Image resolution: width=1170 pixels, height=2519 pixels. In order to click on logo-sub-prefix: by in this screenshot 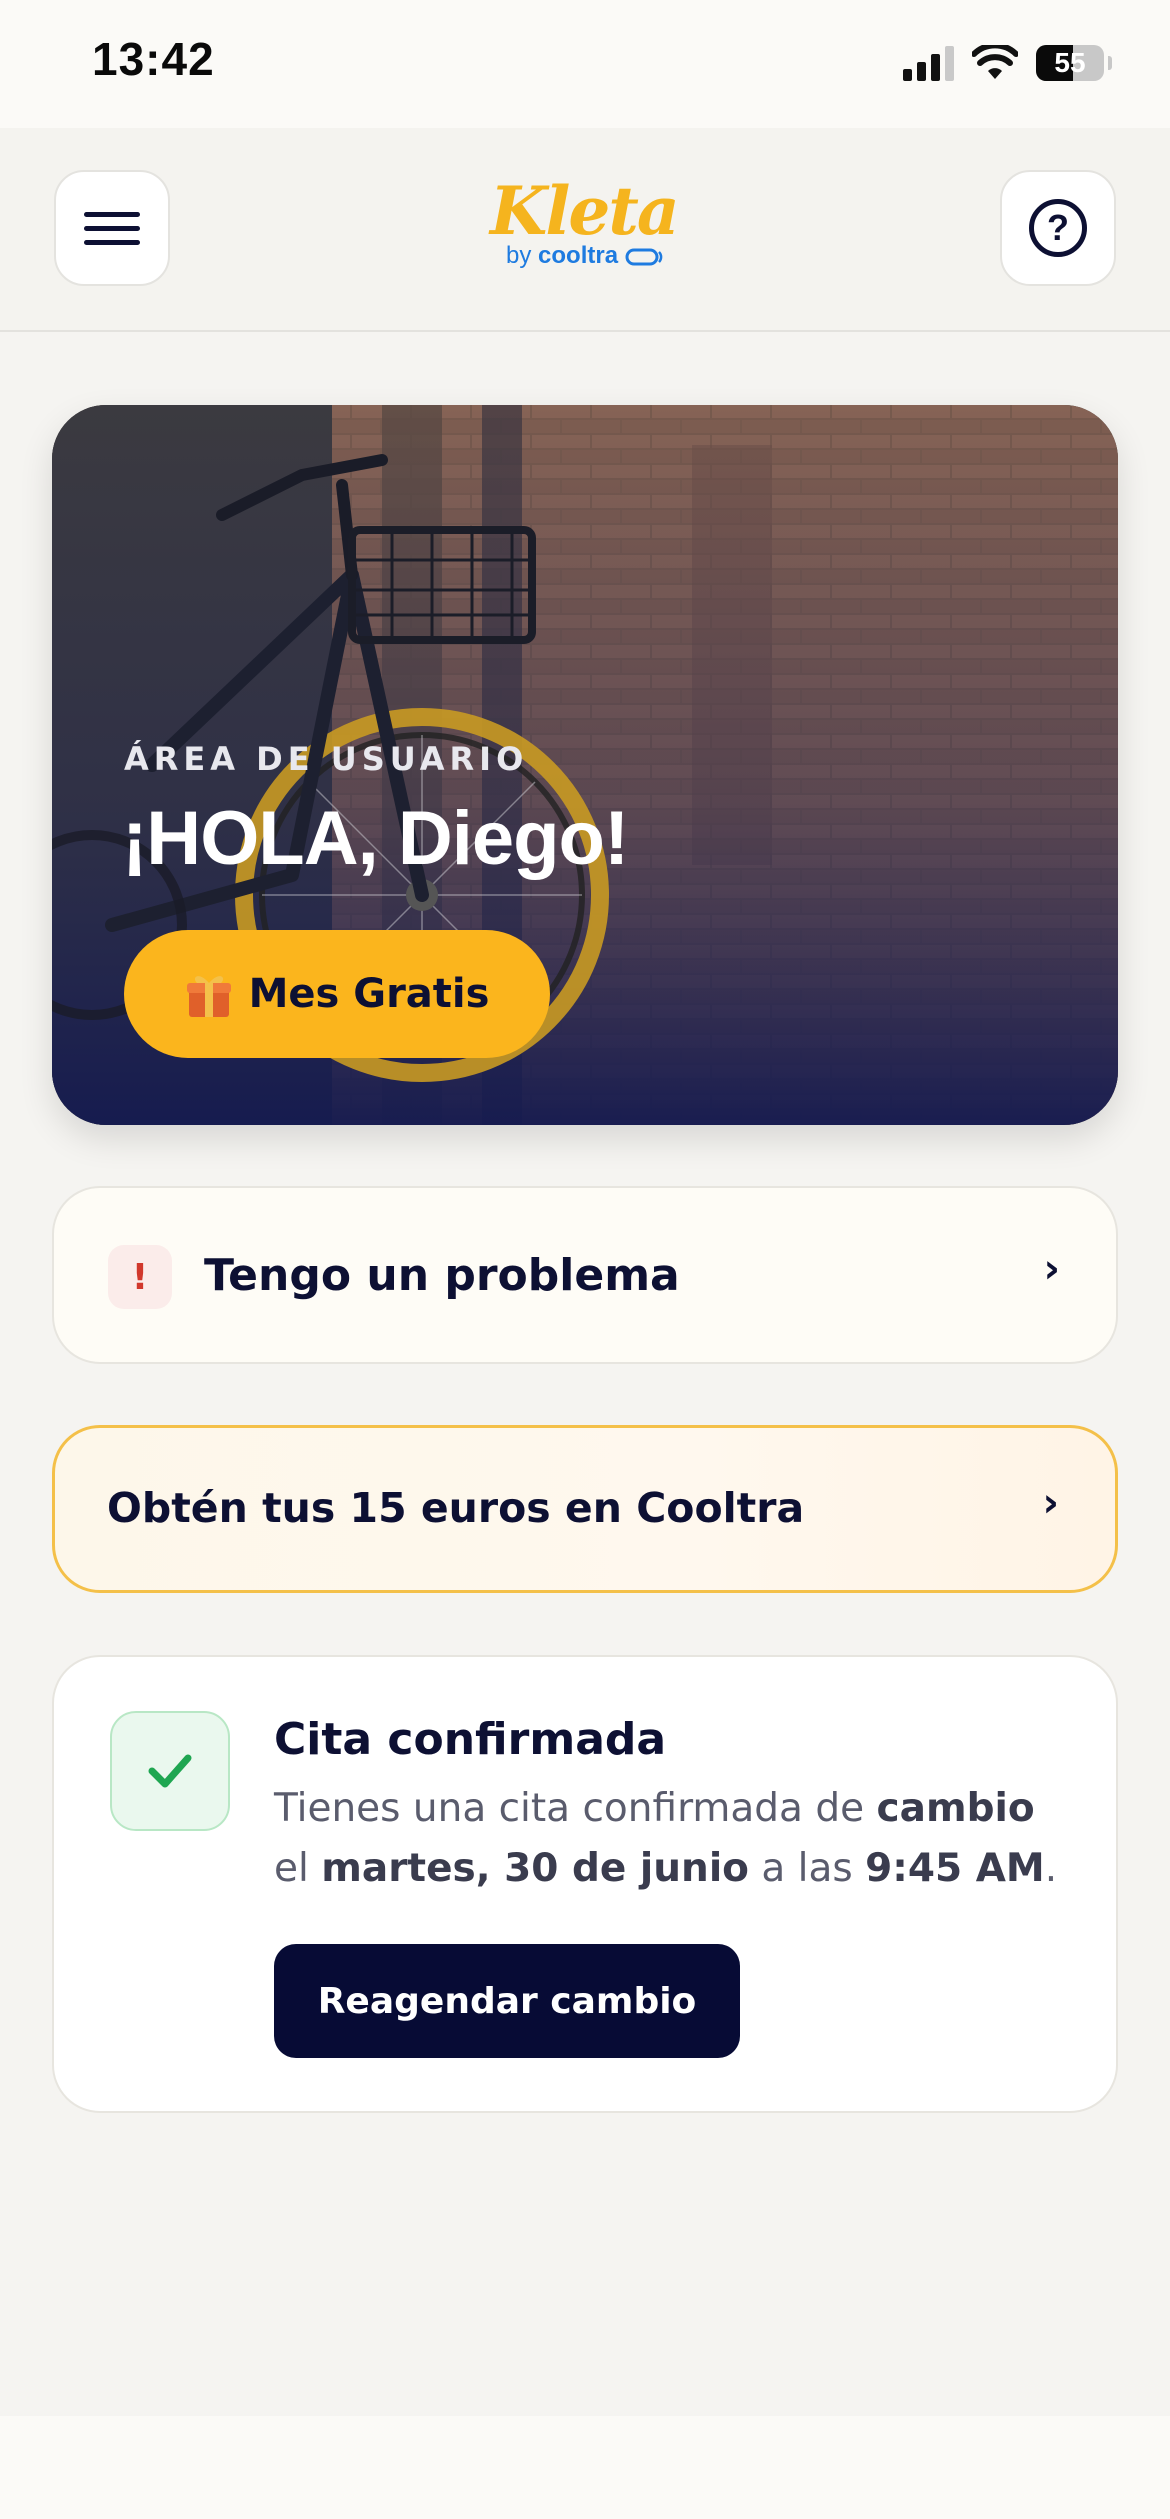, I will do `click(519, 255)`.